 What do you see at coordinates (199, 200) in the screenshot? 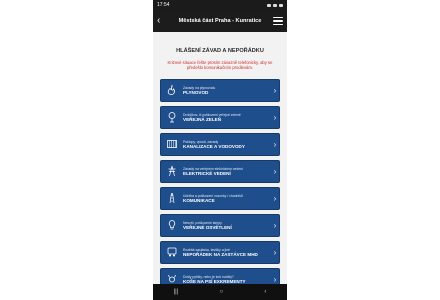
I see `category-title: KOMUNIKACE` at bounding box center [199, 200].